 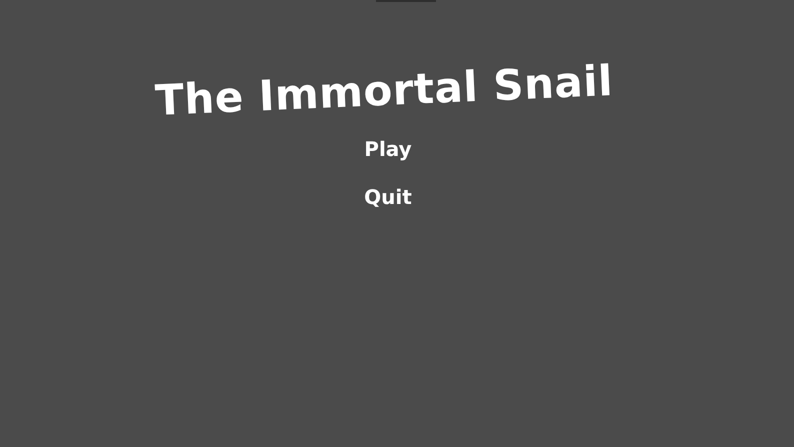 What do you see at coordinates (384, 90) in the screenshot?
I see `game-title: The Immortal Snail` at bounding box center [384, 90].